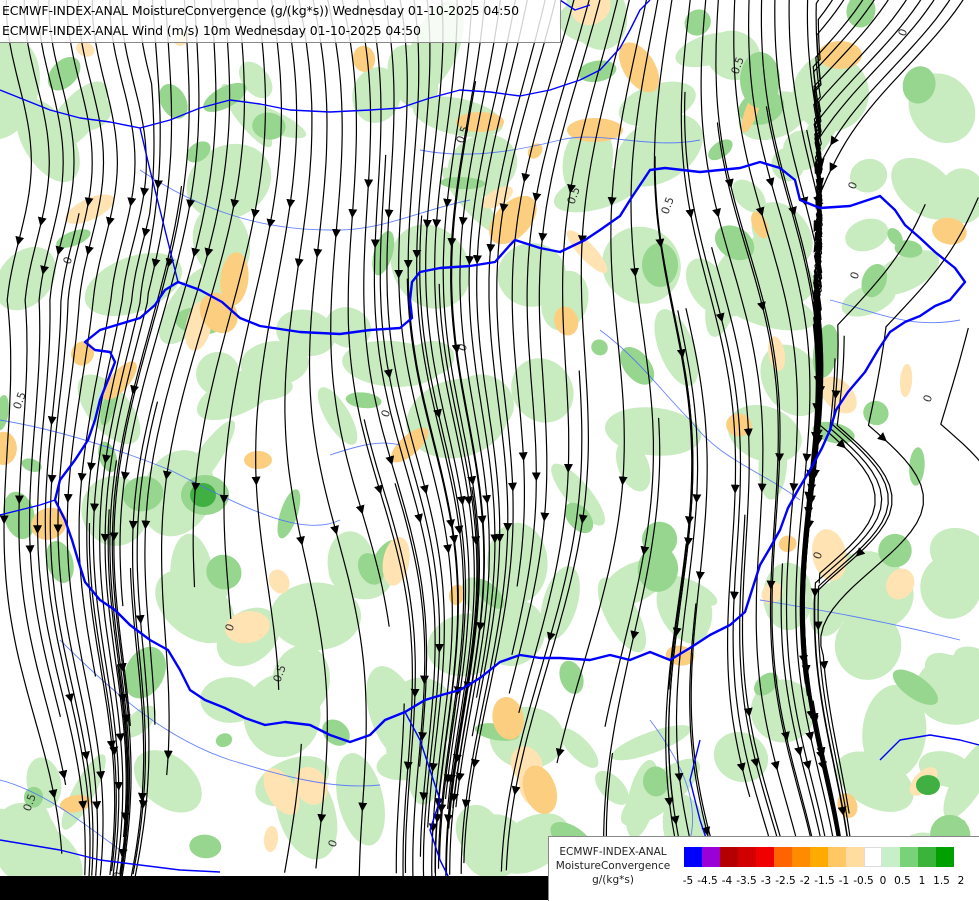 Image resolution: width=979 pixels, height=901 pixels. Describe the element at coordinates (941, 881) in the screenshot. I see `legend-tick-label: 1.5` at that location.